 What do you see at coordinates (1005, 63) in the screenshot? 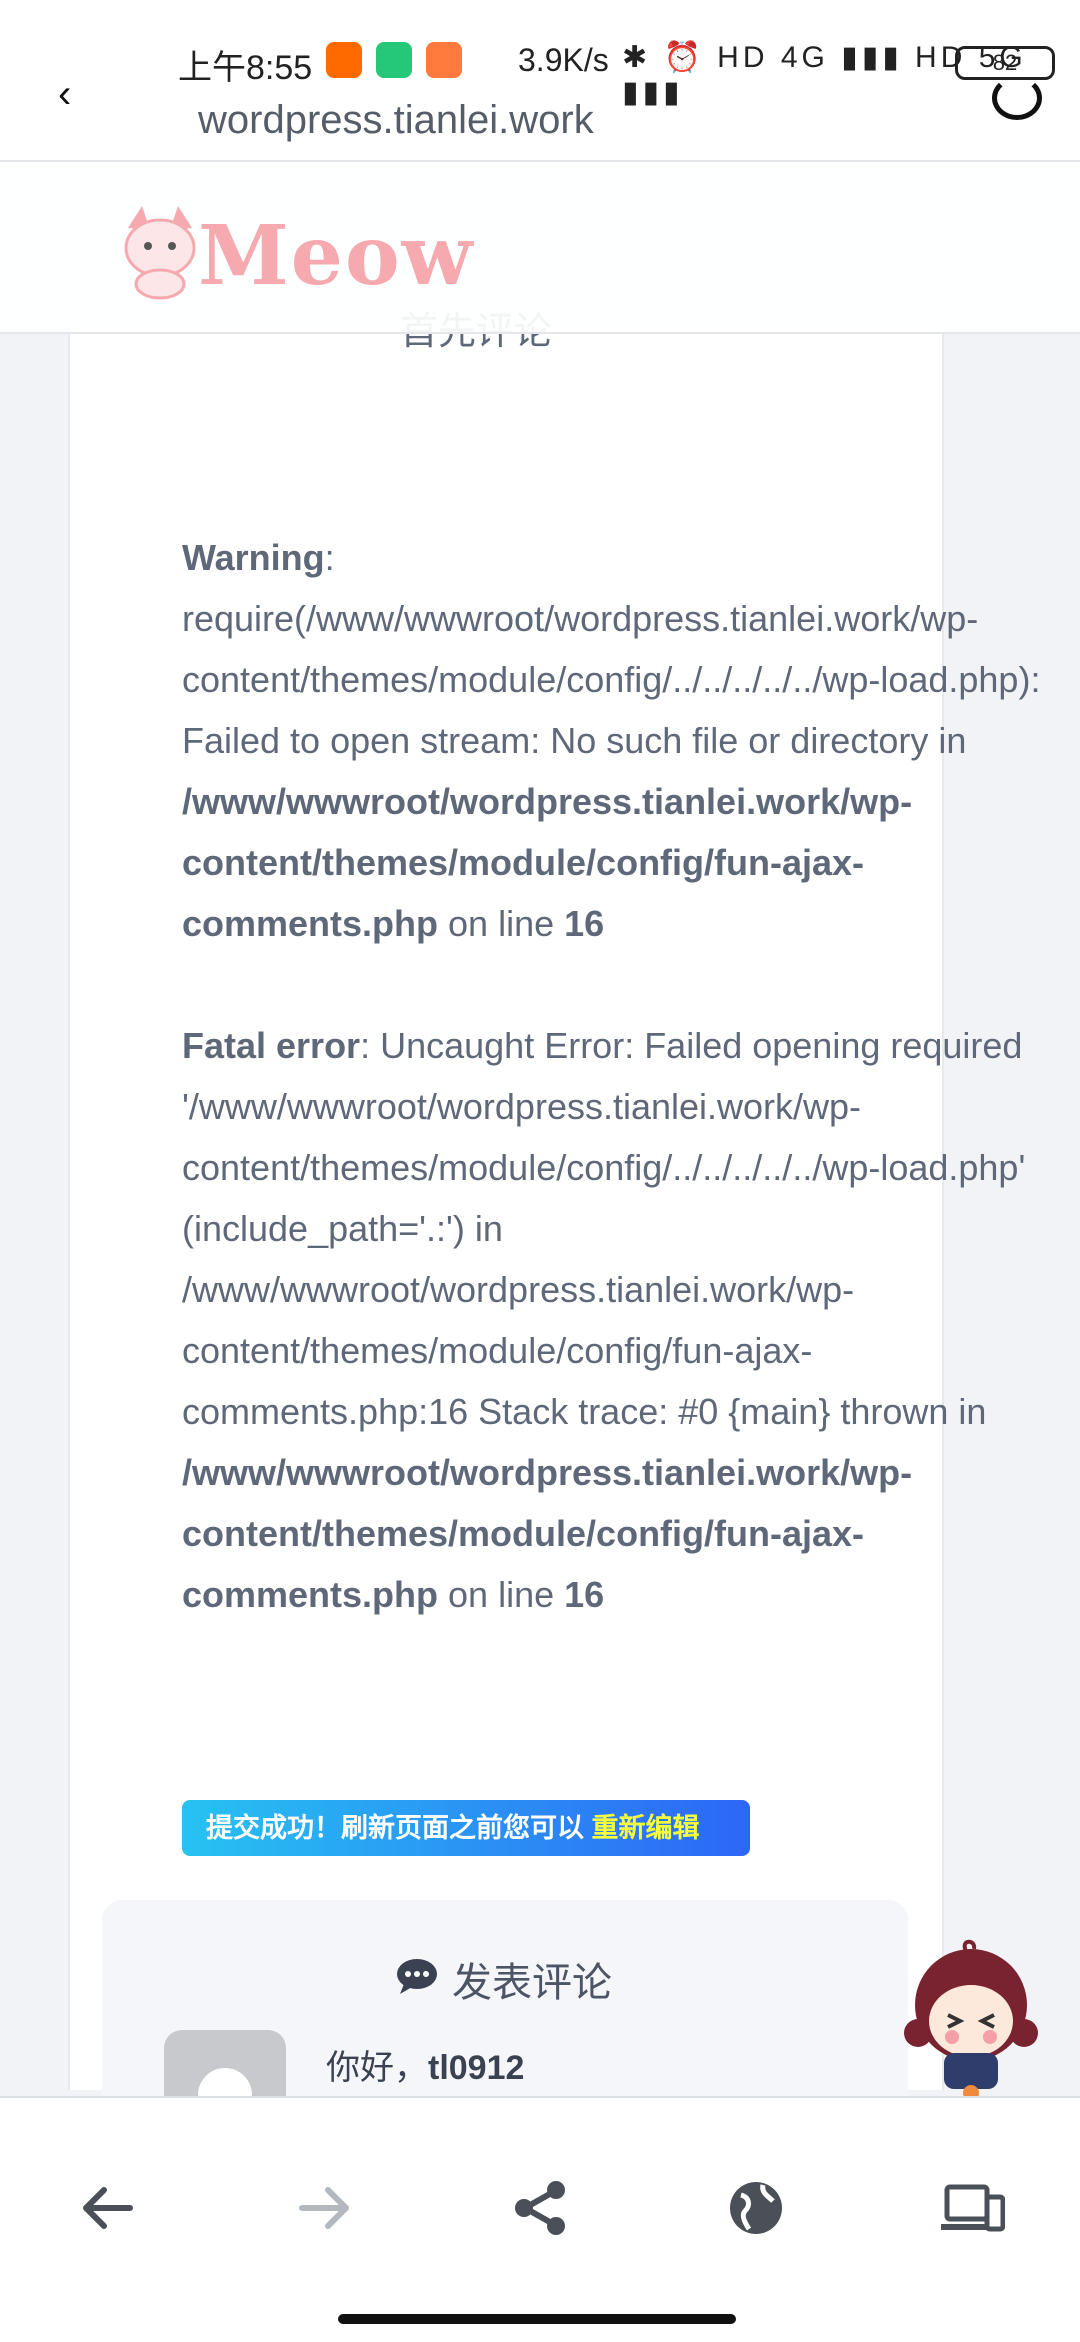
I see `battery-indicator: 82` at bounding box center [1005, 63].